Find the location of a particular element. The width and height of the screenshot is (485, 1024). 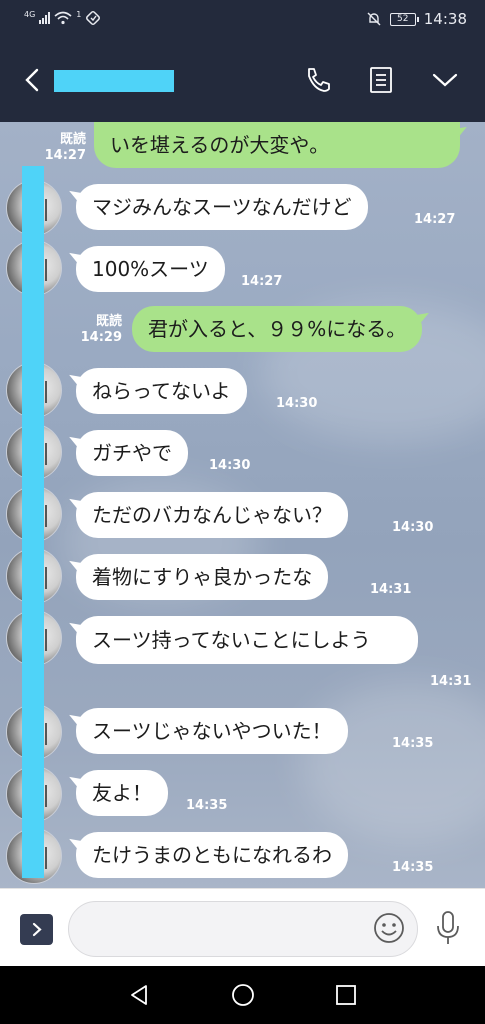

microphone-icon is located at coordinates (448, 928).